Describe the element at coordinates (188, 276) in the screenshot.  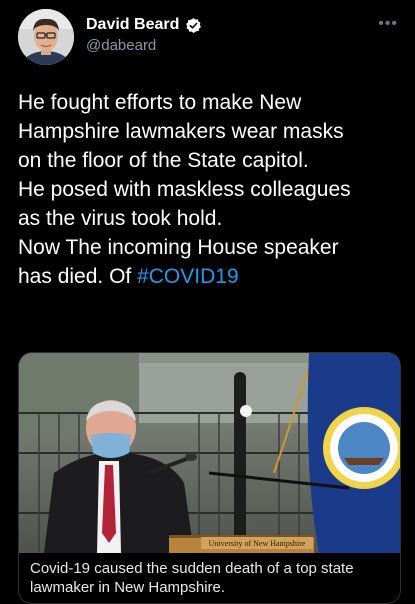
I see `hashtag-link: #COVID19` at that location.